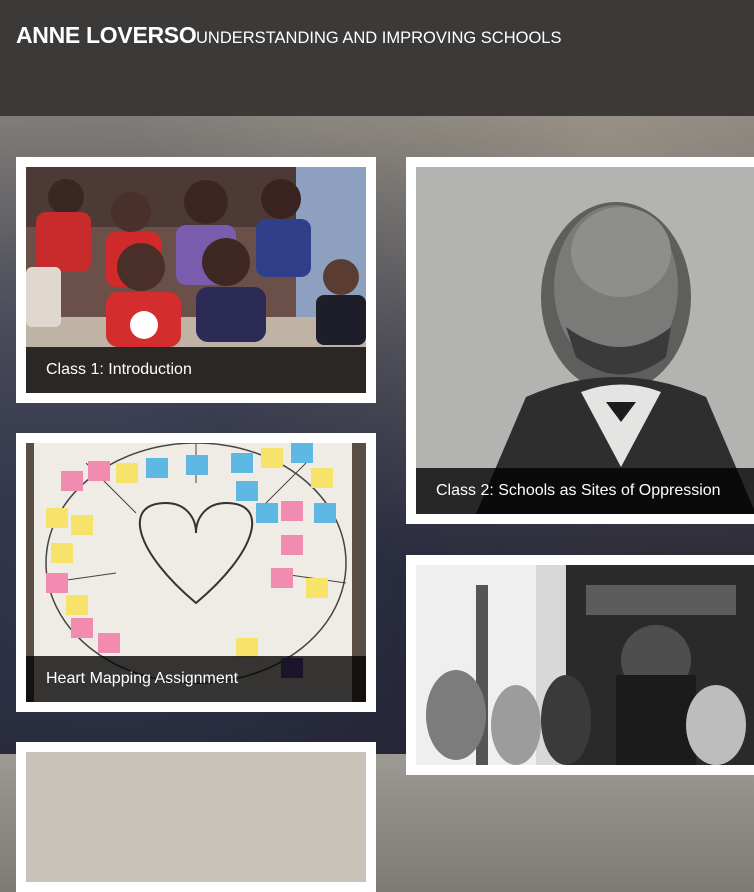 The width and height of the screenshot is (754, 892). I want to click on card-caption: Class 2: Schools as Sites of Oppression, so click(585, 491).